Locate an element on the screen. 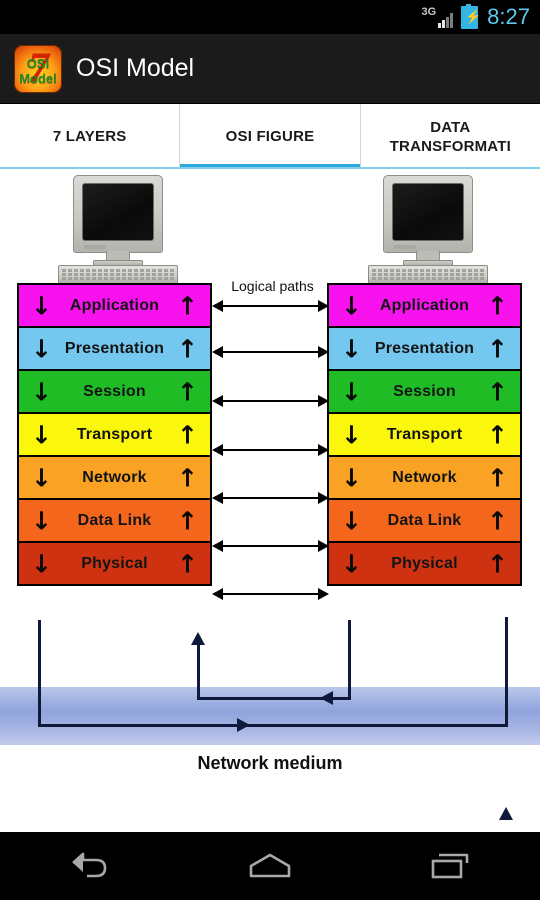  action-bar: 7 OSI Model OSI Model is located at coordinates (270, 69).